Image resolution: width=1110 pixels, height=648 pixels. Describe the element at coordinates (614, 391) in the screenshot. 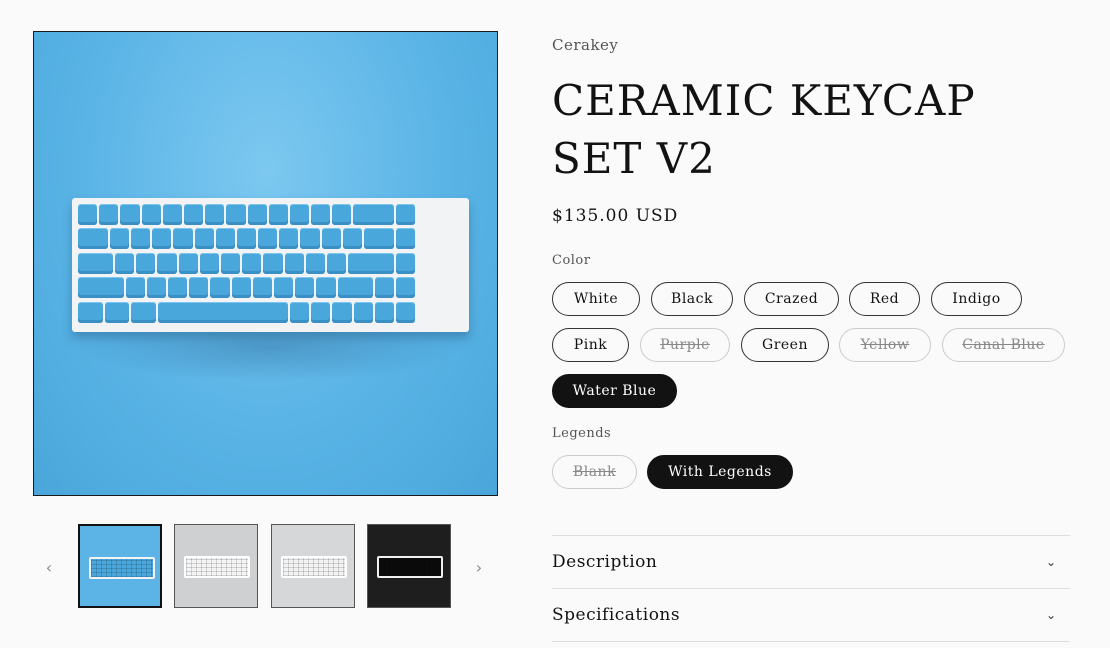

I see `color-water-blue: Water Blue` at that location.